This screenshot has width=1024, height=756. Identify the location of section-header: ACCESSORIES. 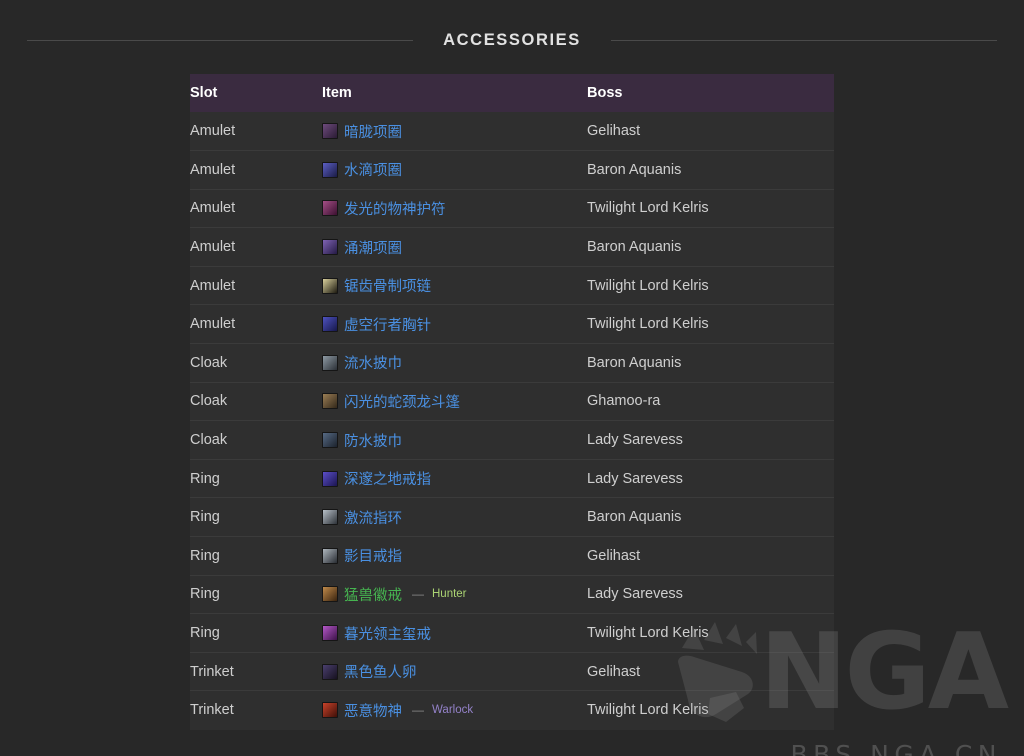
(512, 40).